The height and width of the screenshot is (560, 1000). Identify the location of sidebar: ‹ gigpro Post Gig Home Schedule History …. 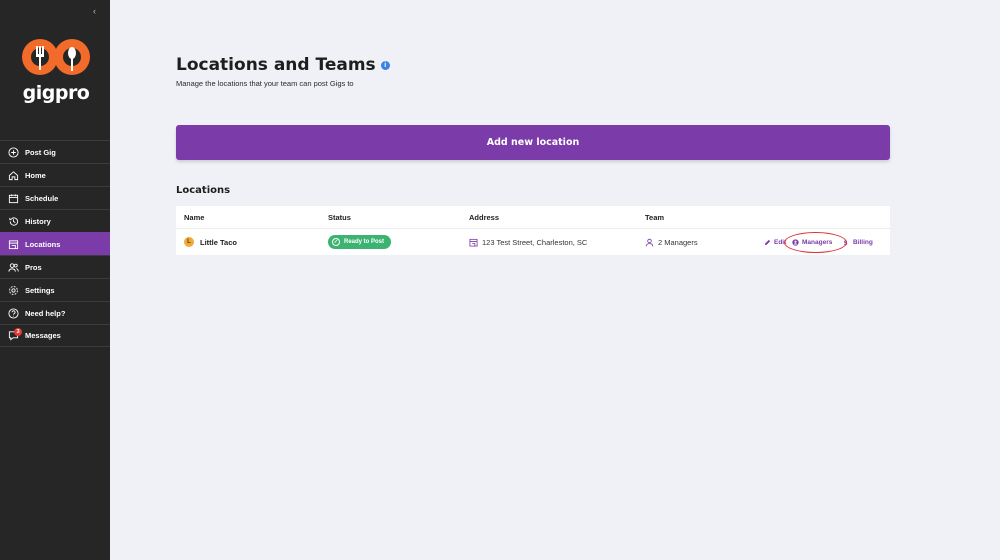
(55, 280).